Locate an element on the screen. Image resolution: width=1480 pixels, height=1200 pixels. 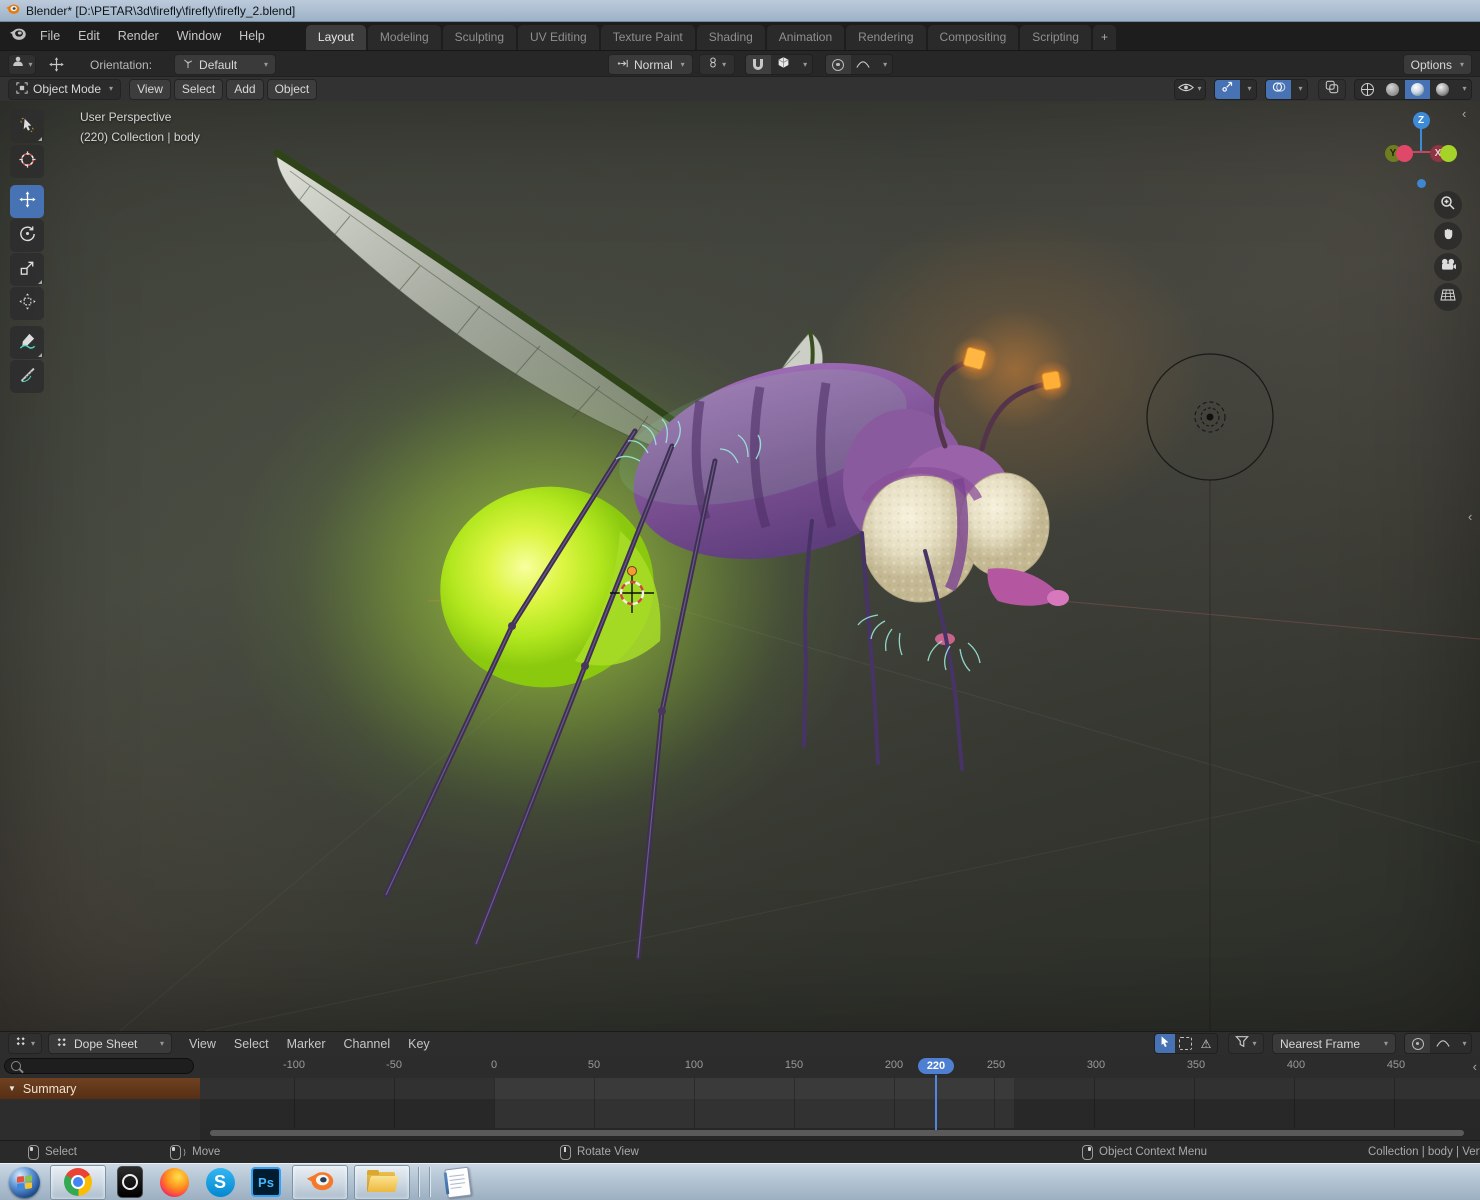
taskbar-firefox-button is located at coordinates (174, 1182).